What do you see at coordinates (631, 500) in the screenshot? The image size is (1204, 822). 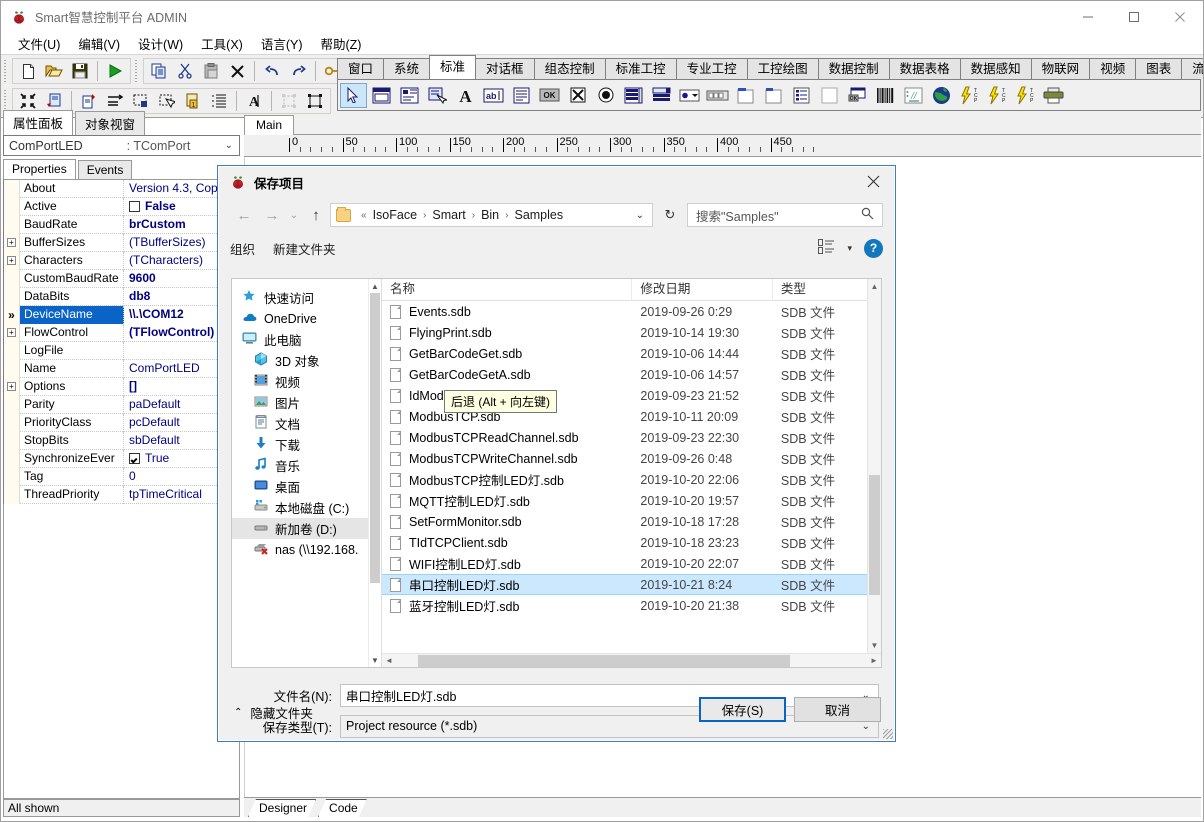 I see `list-item: MQTT控制LED灯.sdb 2019-10-20 19:57 SDB 文件` at bounding box center [631, 500].